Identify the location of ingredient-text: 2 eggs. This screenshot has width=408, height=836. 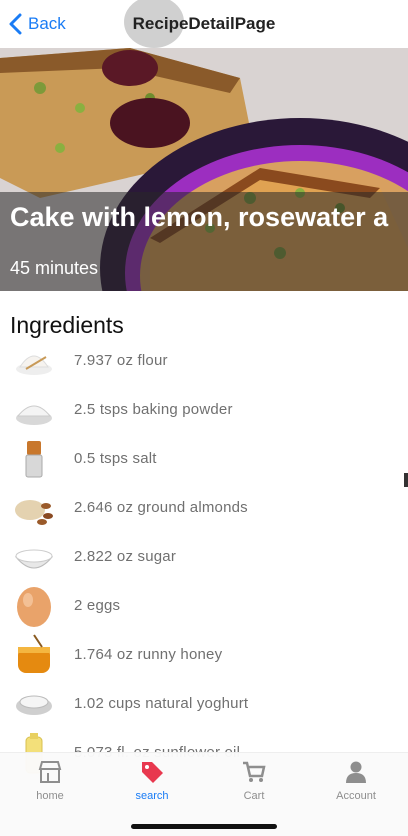
(97, 605).